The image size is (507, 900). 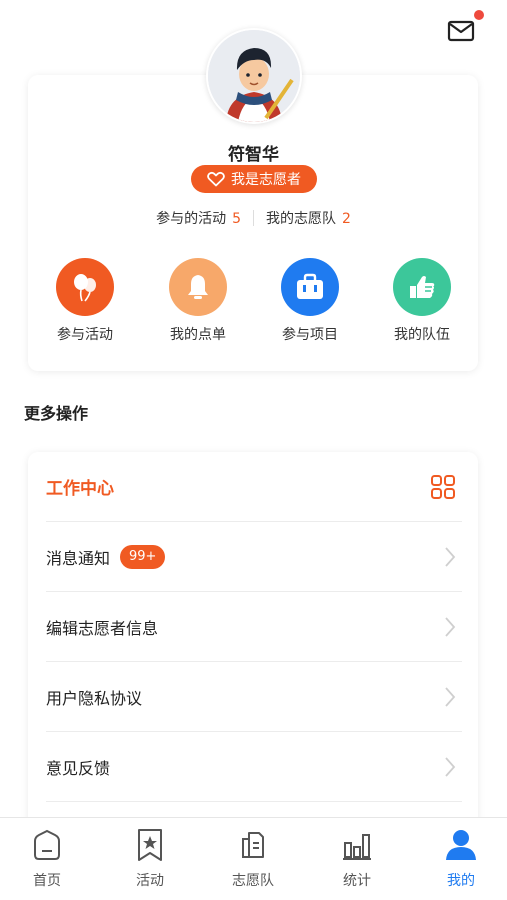 What do you see at coordinates (47, 844) in the screenshot?
I see `home-icon` at bounding box center [47, 844].